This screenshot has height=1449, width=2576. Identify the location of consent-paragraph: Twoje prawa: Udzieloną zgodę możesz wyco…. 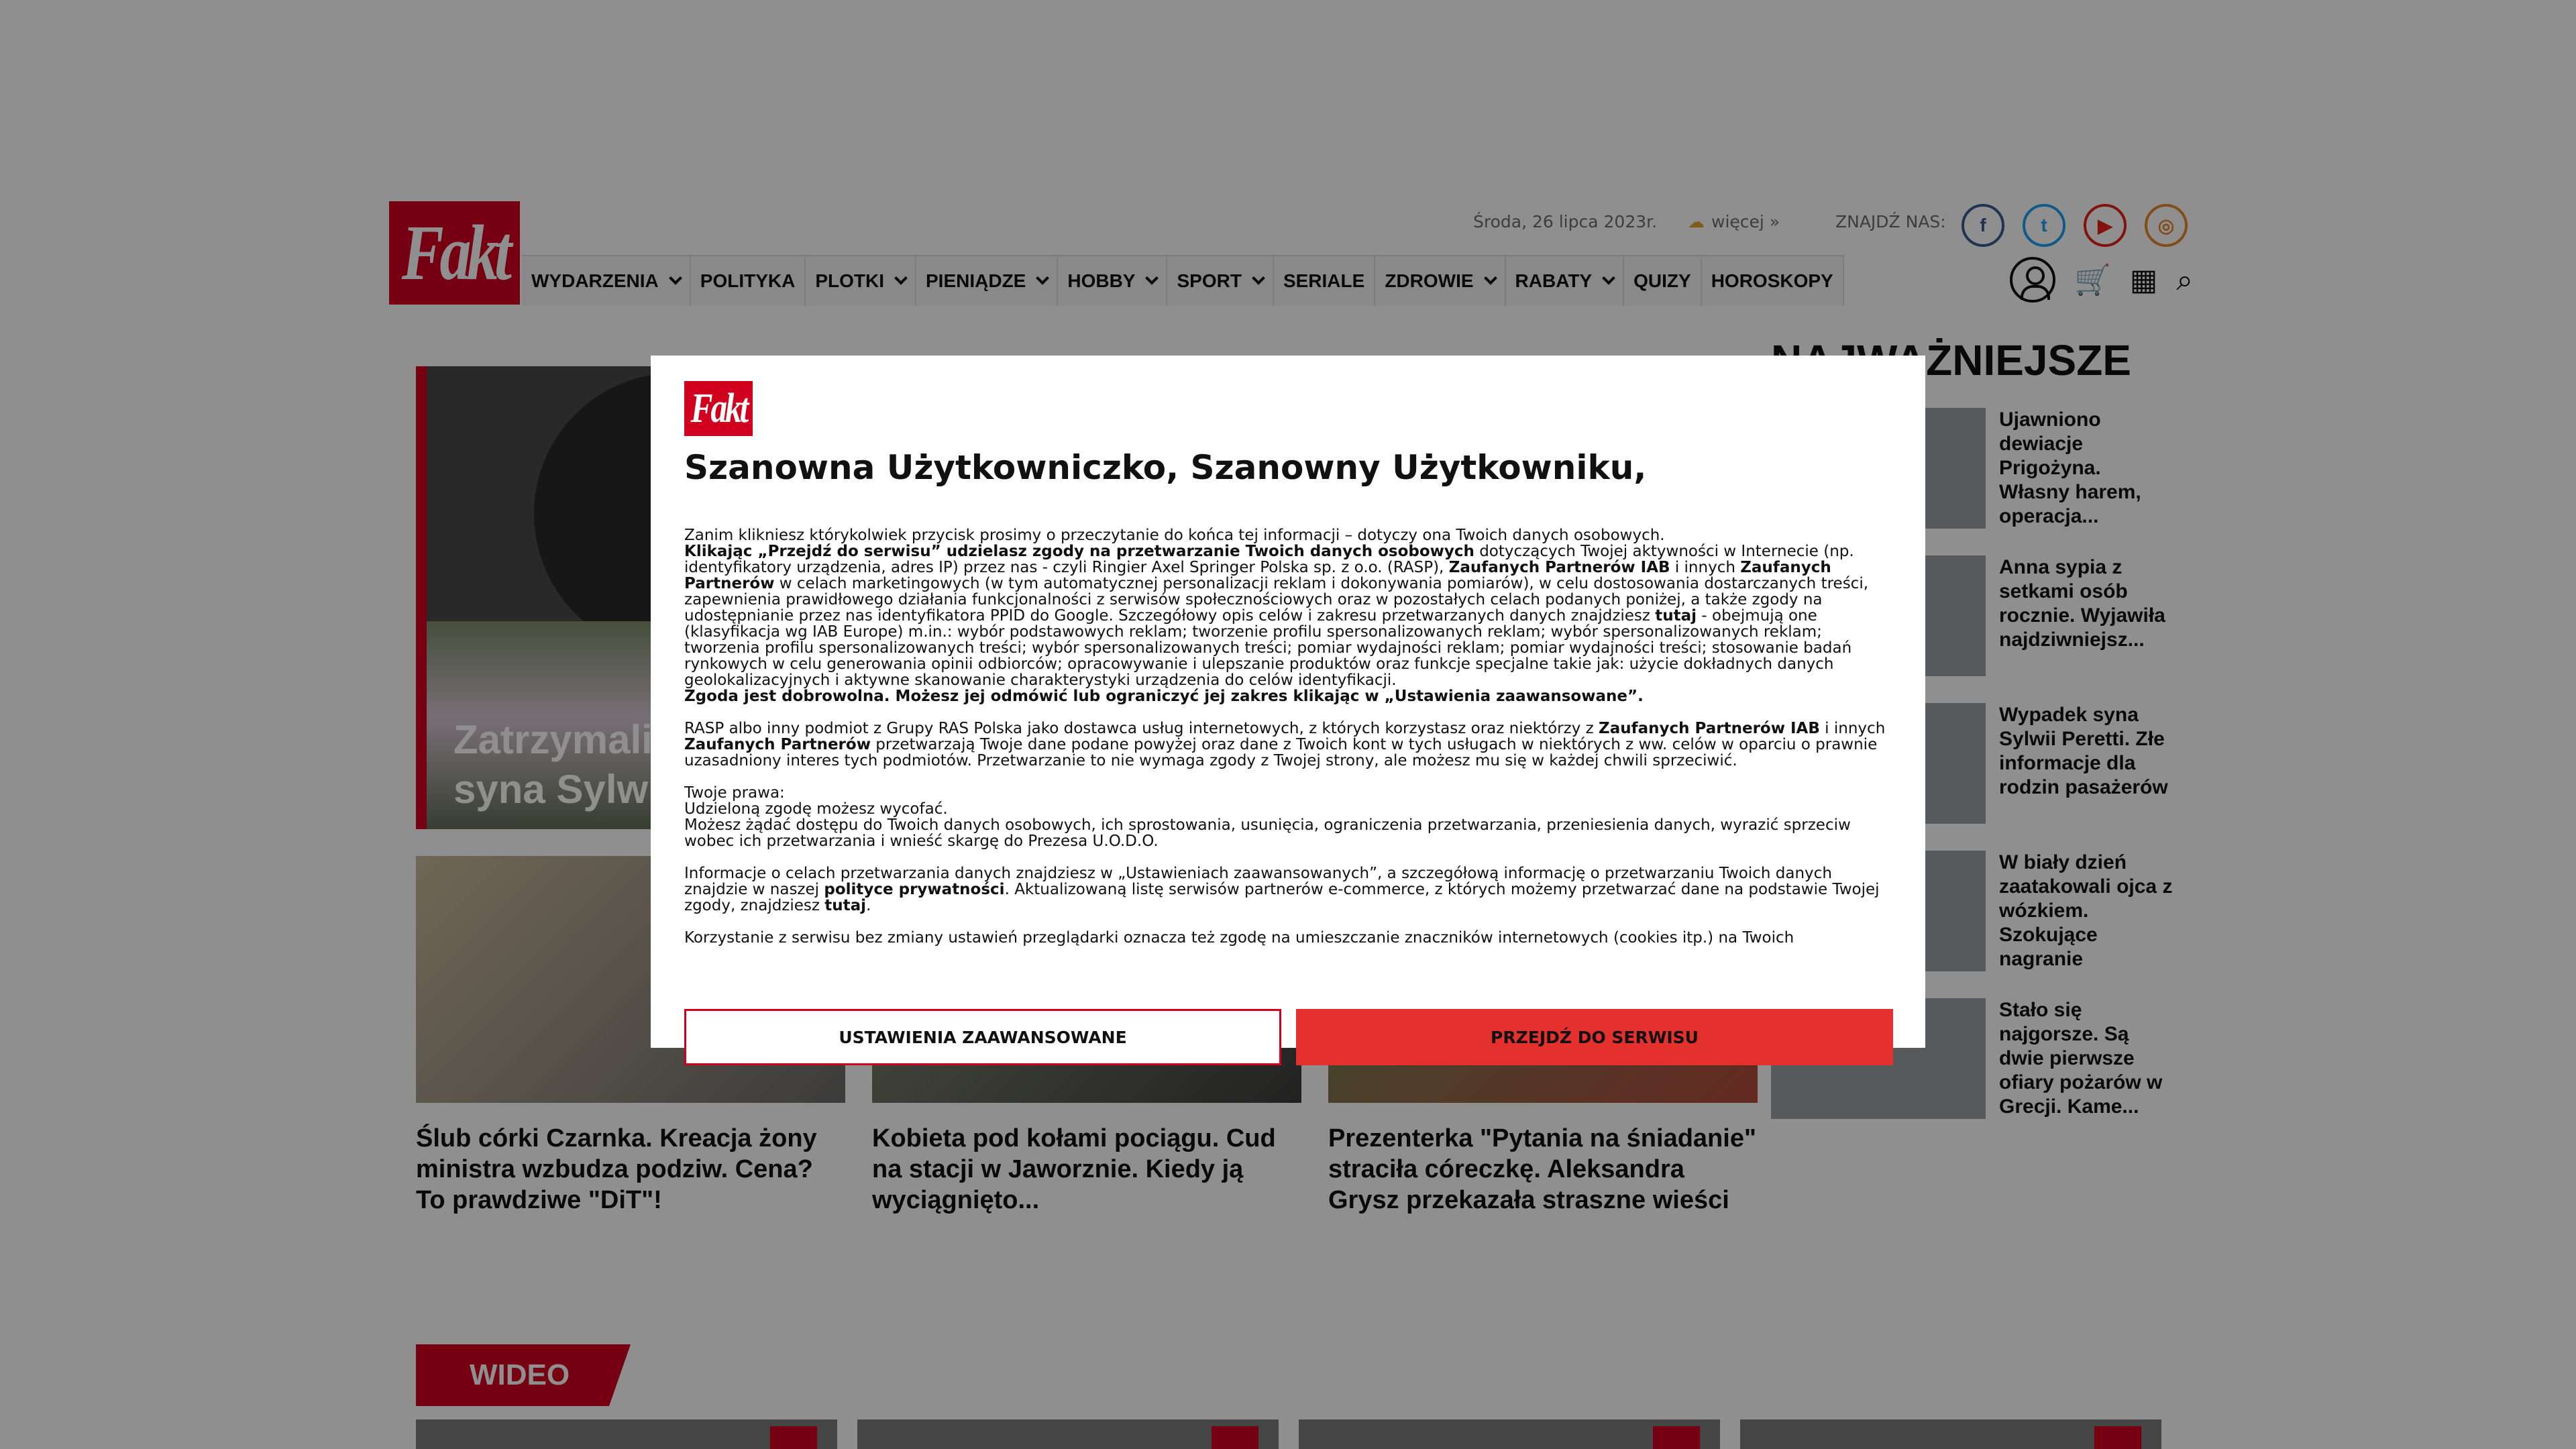
(1267, 817).